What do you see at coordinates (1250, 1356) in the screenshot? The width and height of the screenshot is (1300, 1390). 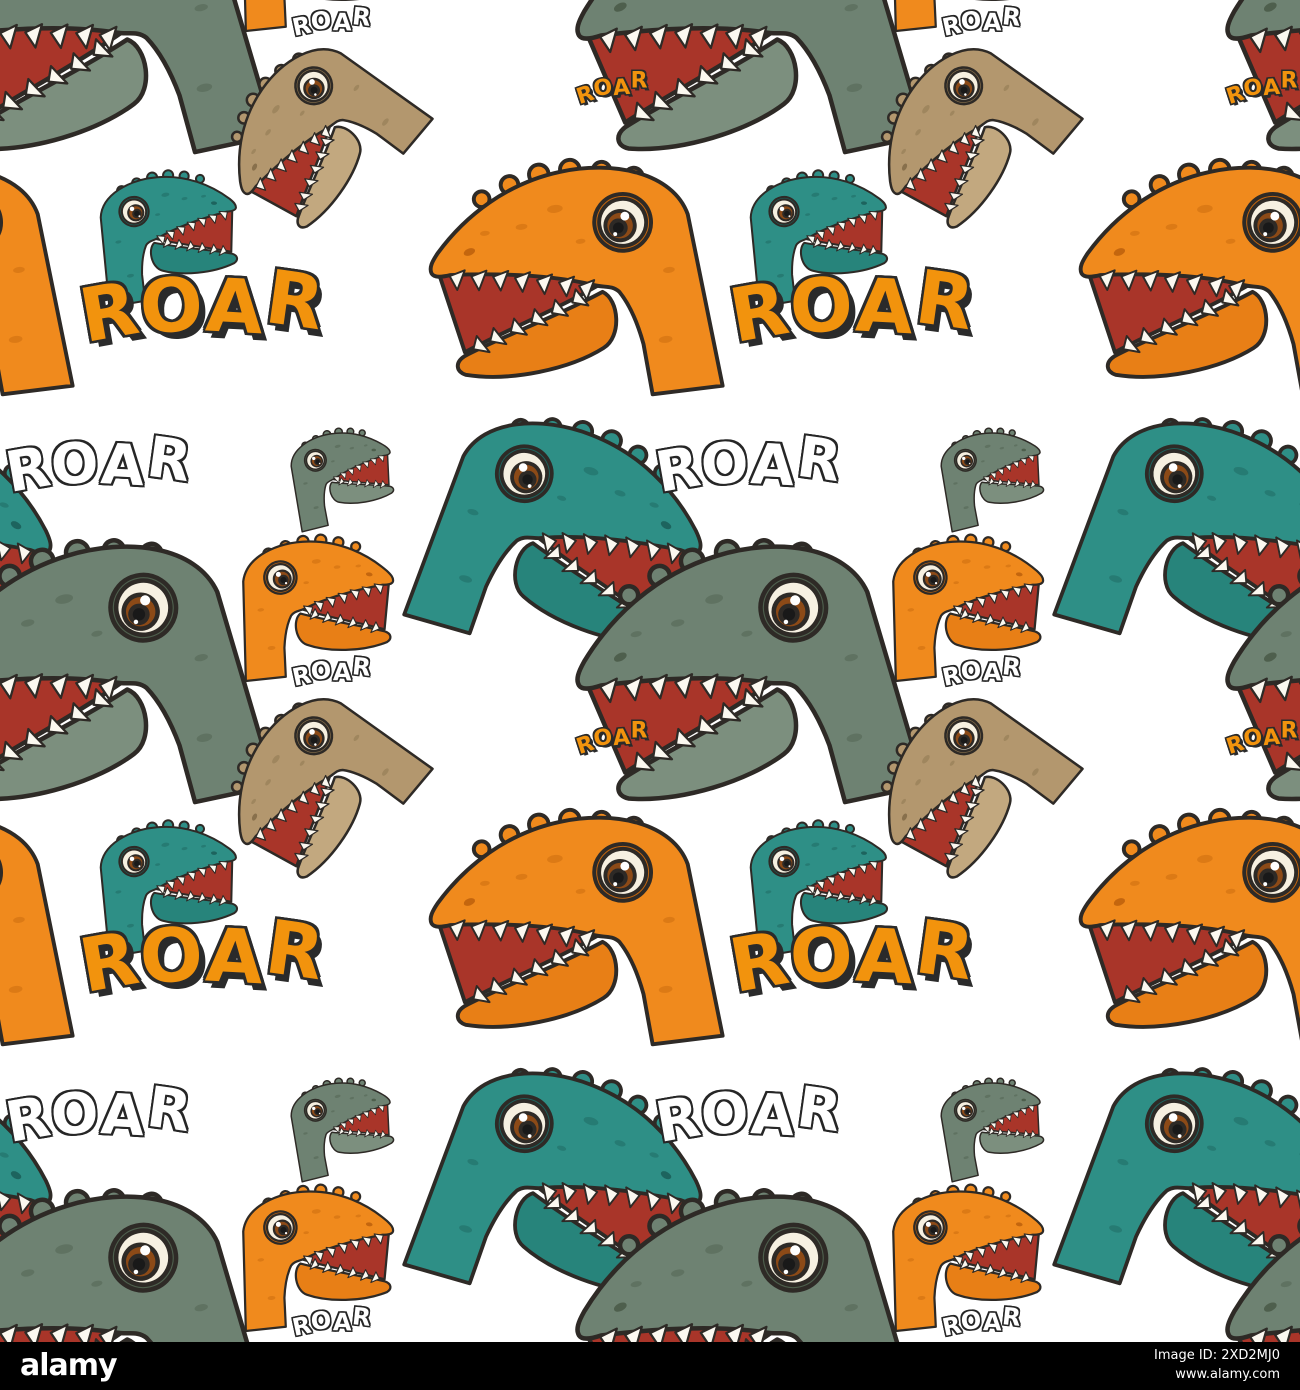 I see `image-id-value: 2XD2MJ0` at bounding box center [1250, 1356].